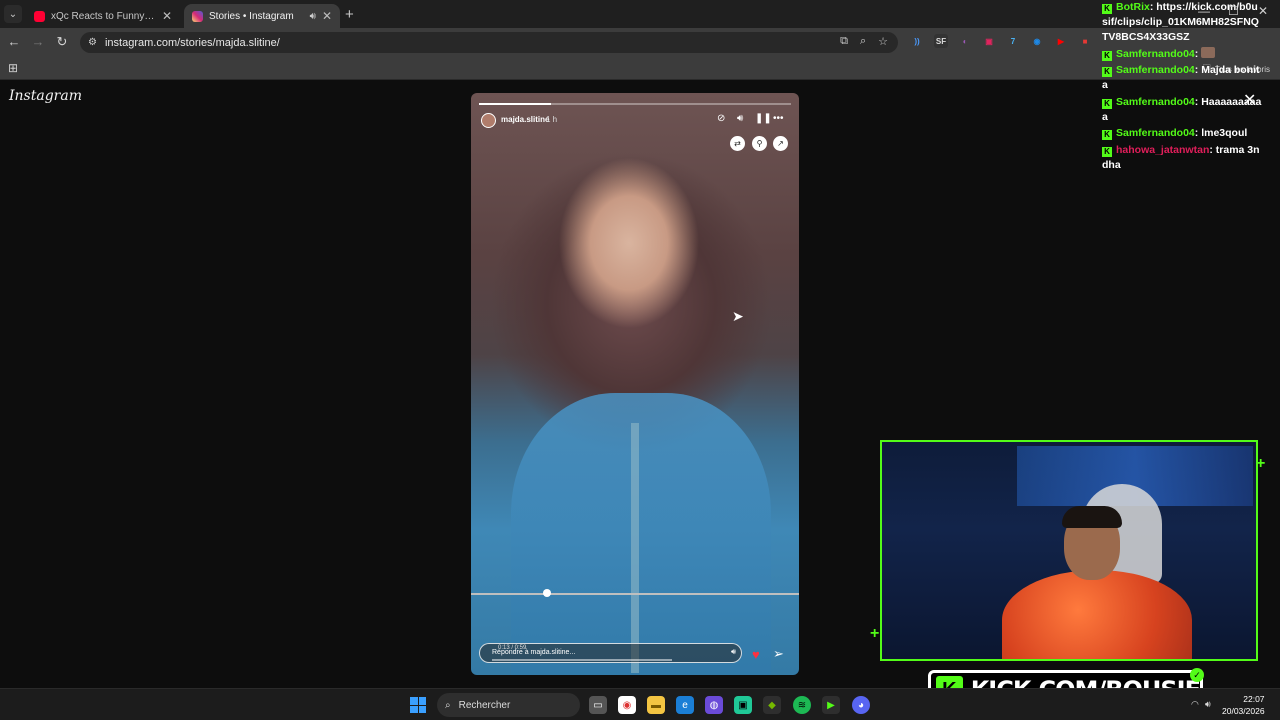 This screenshot has width=1280, height=720. Describe the element at coordinates (552, 119) in the screenshot. I see `story-age: 1 h` at that location.